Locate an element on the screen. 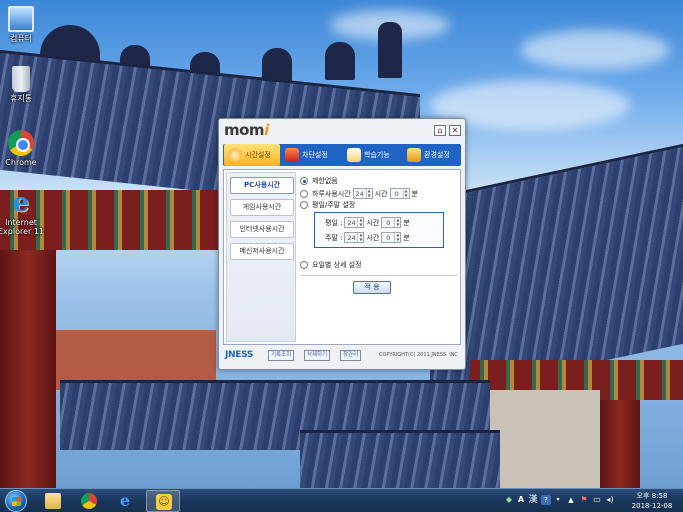 Image resolution: width=683 pixels, height=512 pixels. tab-learning: 학습기능 is located at coordinates (375, 155).